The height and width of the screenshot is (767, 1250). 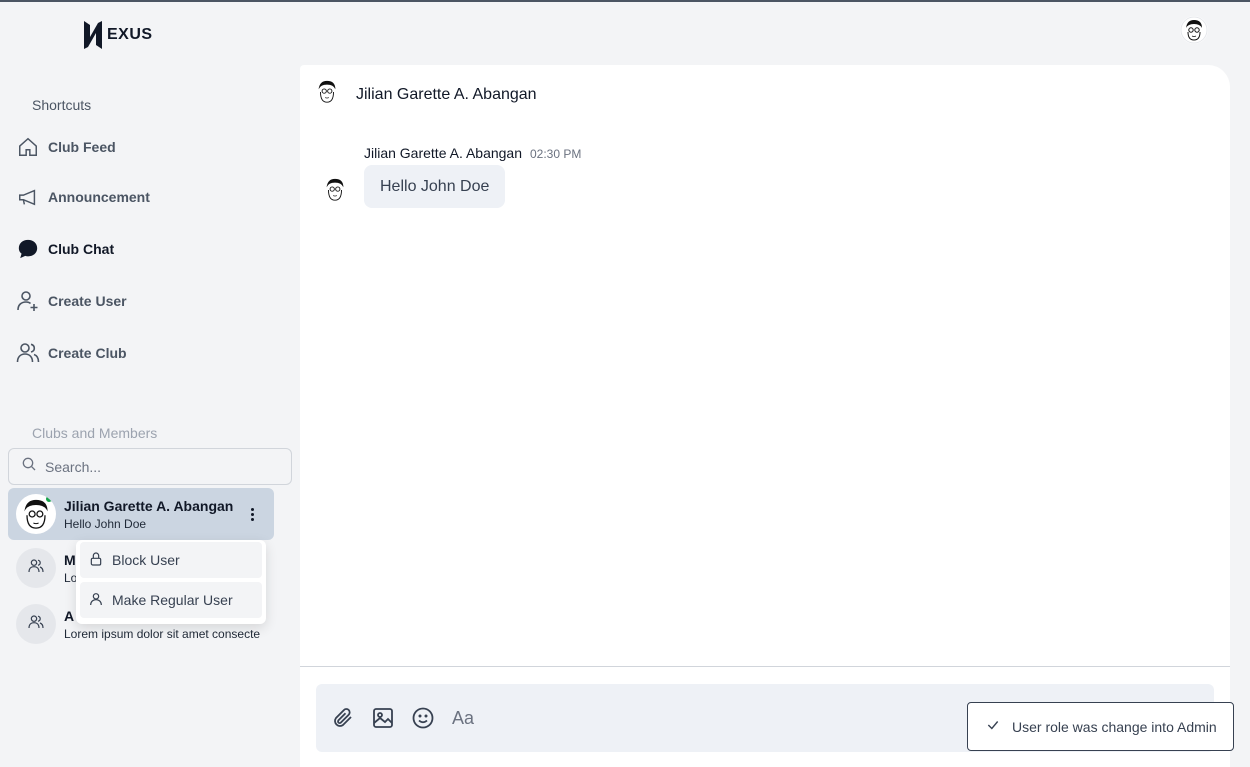 What do you see at coordinates (556, 154) in the screenshot?
I see `message-time: 02:30 PM` at bounding box center [556, 154].